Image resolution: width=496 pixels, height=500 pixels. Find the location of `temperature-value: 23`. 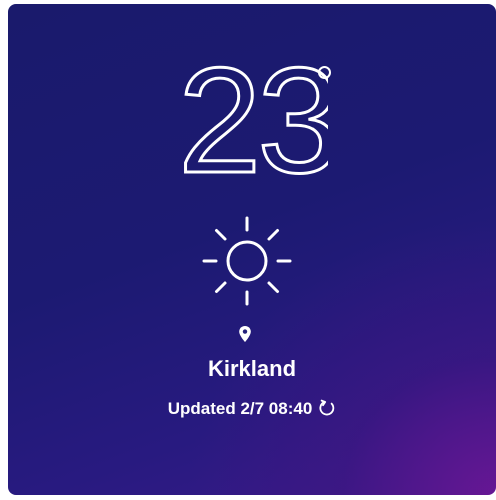

temperature-value: 23 is located at coordinates (253, 120).